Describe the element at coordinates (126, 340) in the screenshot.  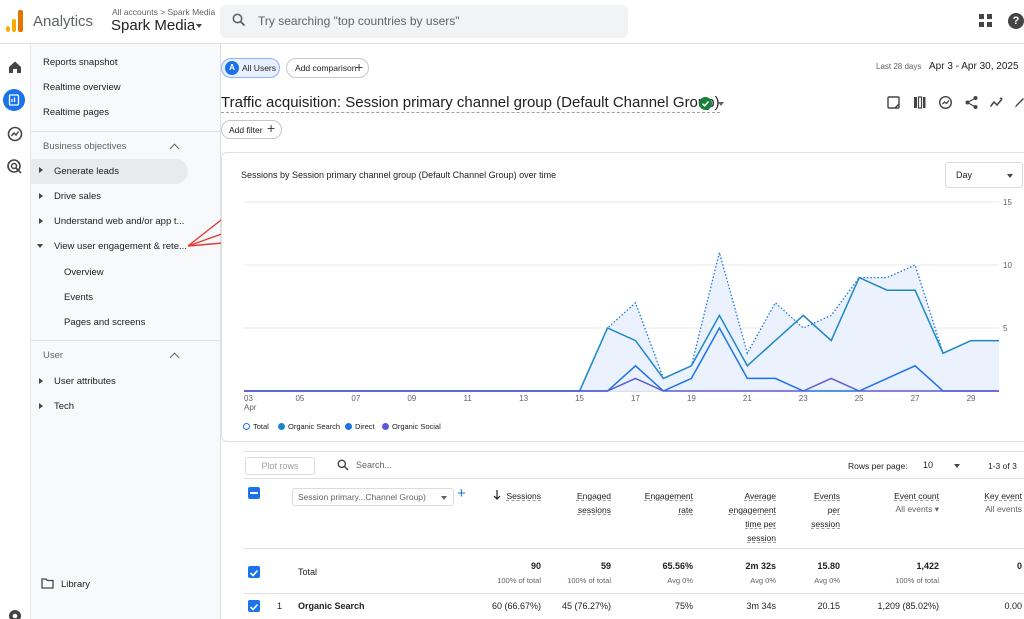
I see `divider` at that location.